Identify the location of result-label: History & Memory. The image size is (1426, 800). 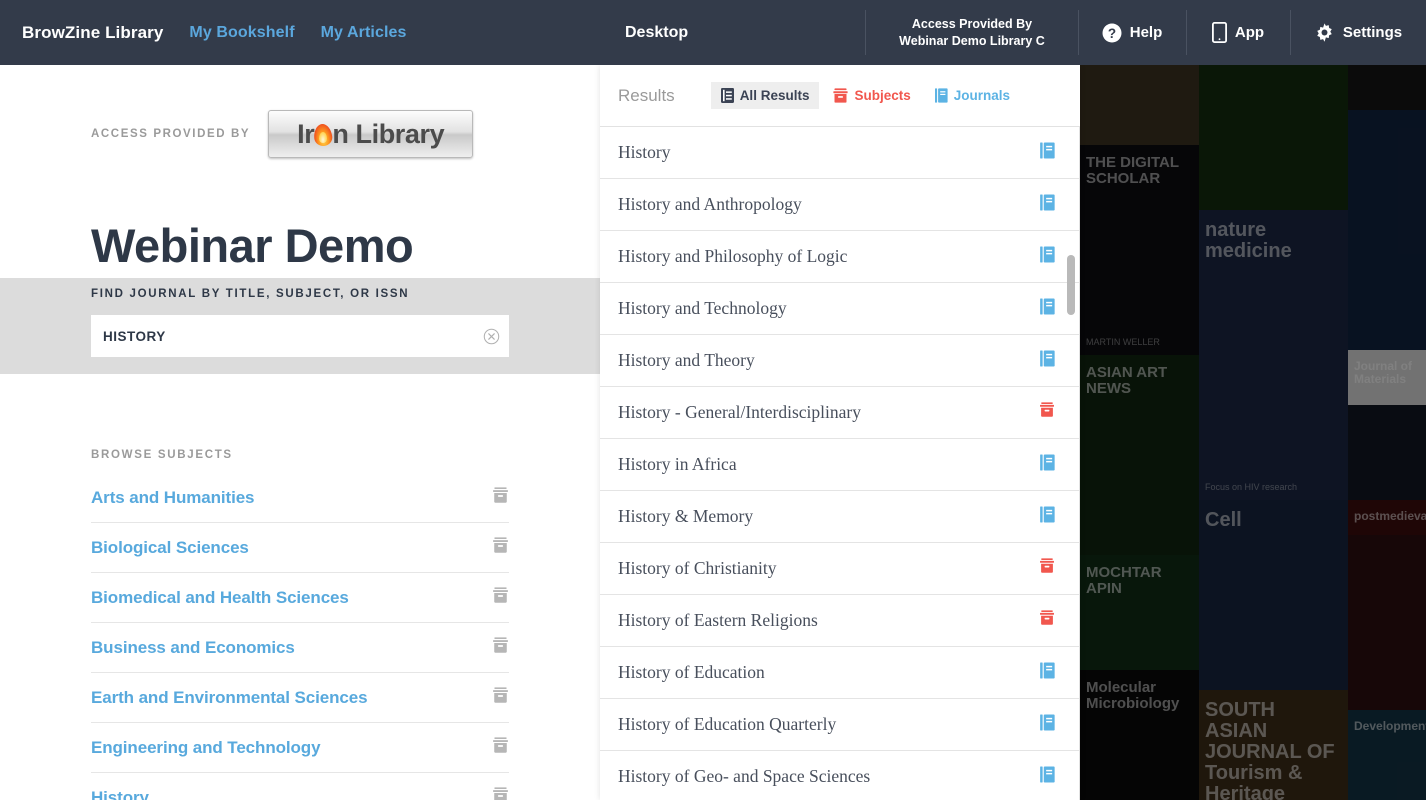
(686, 516).